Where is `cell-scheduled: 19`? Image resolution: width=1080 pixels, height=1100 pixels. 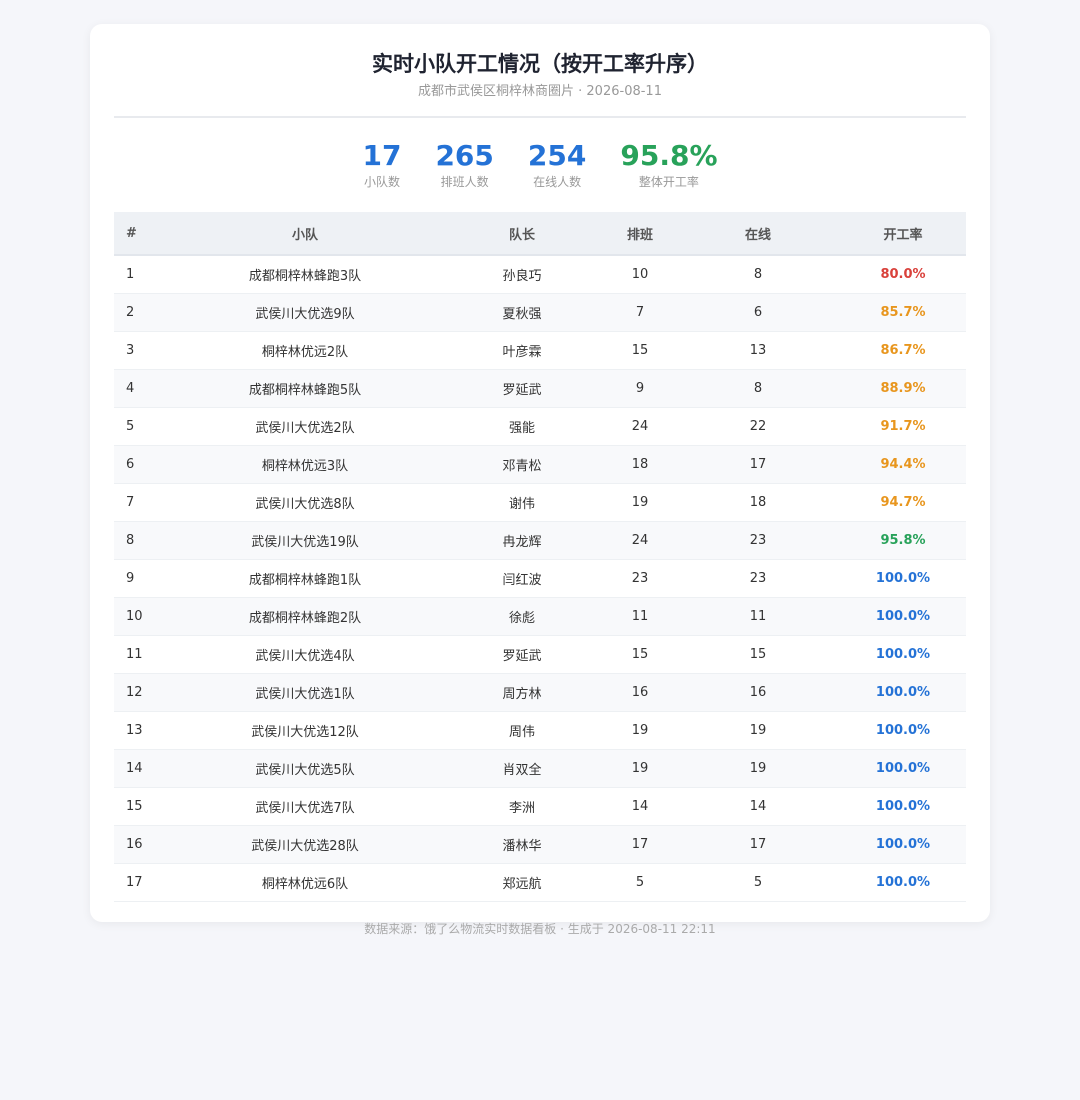
cell-scheduled: 19 is located at coordinates (640, 502).